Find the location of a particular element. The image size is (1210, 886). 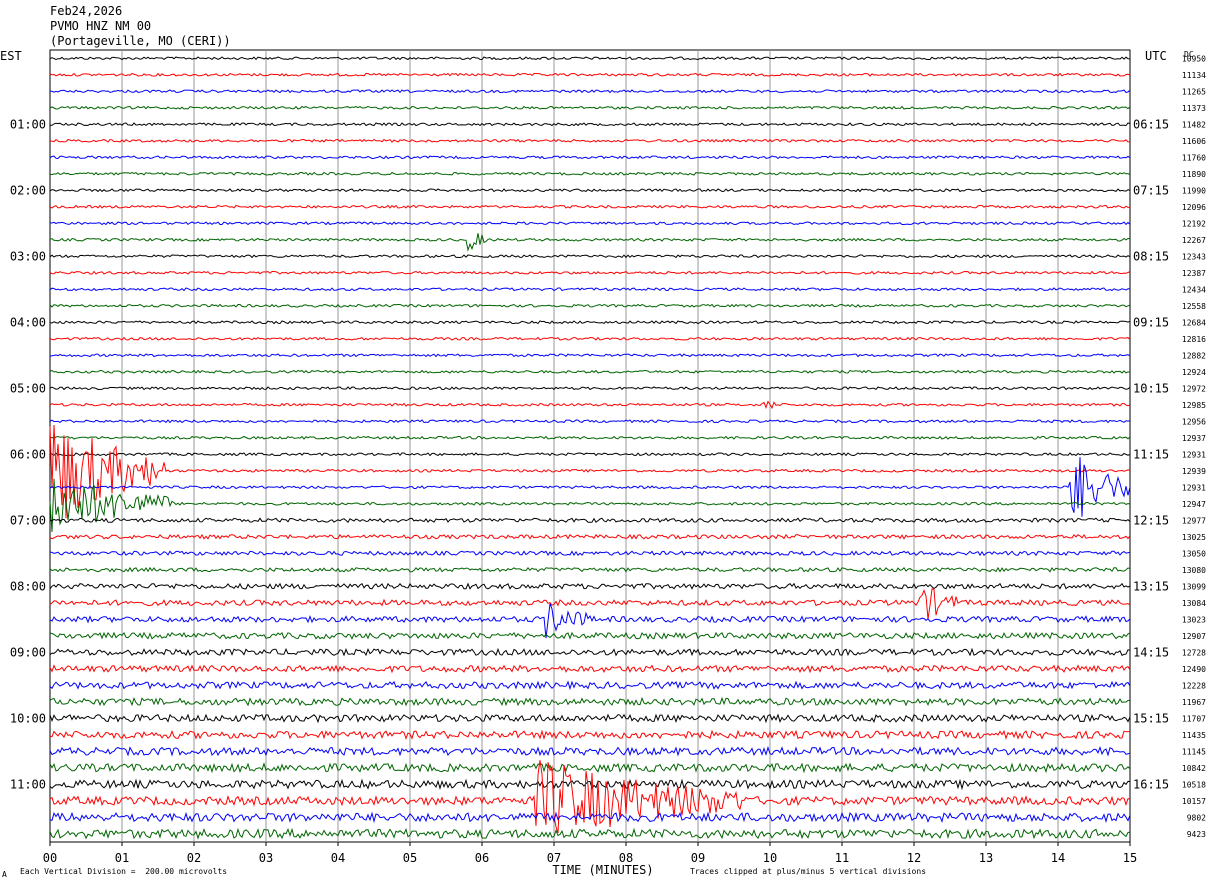

x-tick-label: 03 is located at coordinates (266, 858).